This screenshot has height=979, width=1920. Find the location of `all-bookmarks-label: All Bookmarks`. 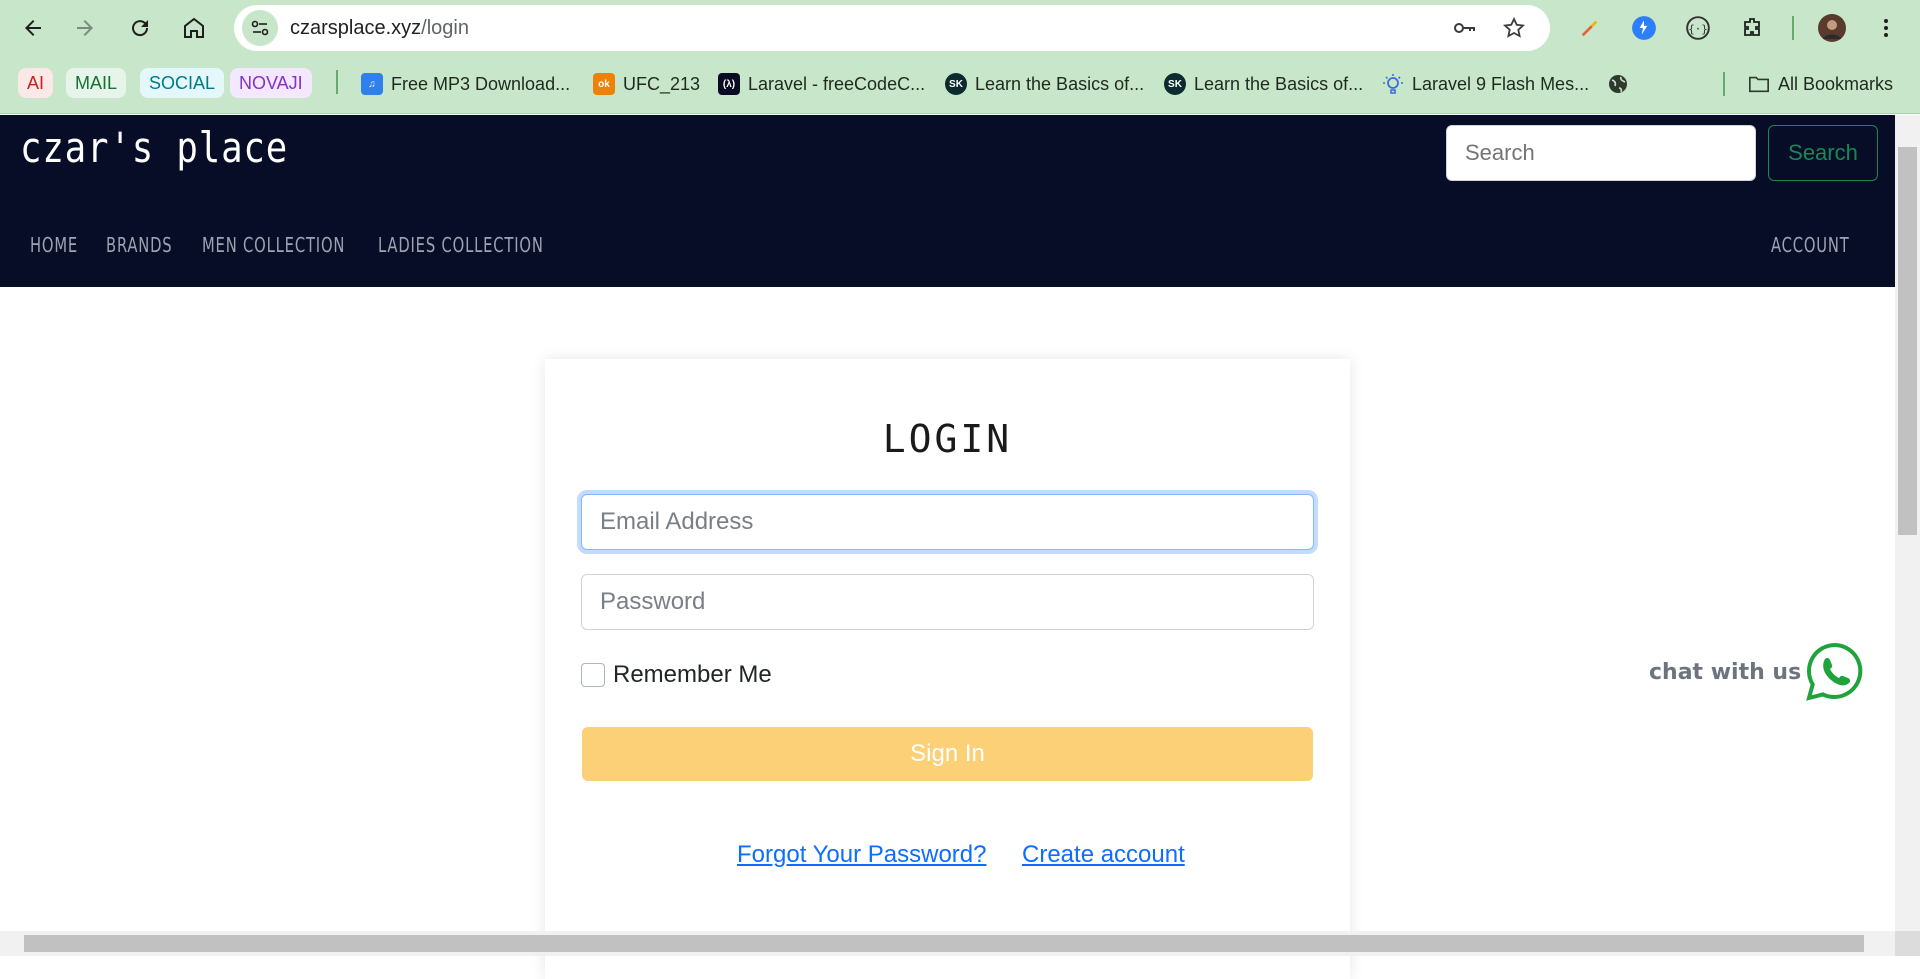

all-bookmarks-label: All Bookmarks is located at coordinates (1836, 83).